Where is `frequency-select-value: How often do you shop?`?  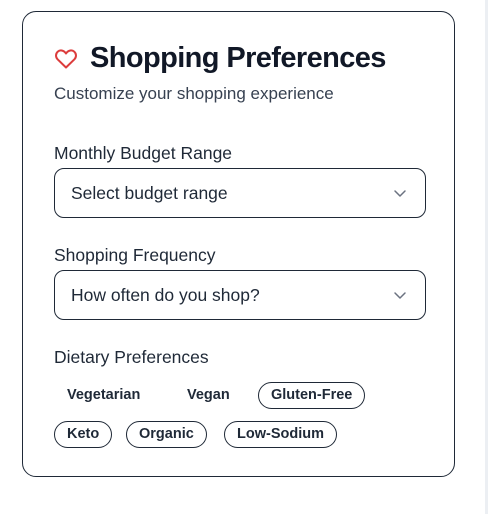 frequency-select-value: How often do you shop? is located at coordinates (165, 295).